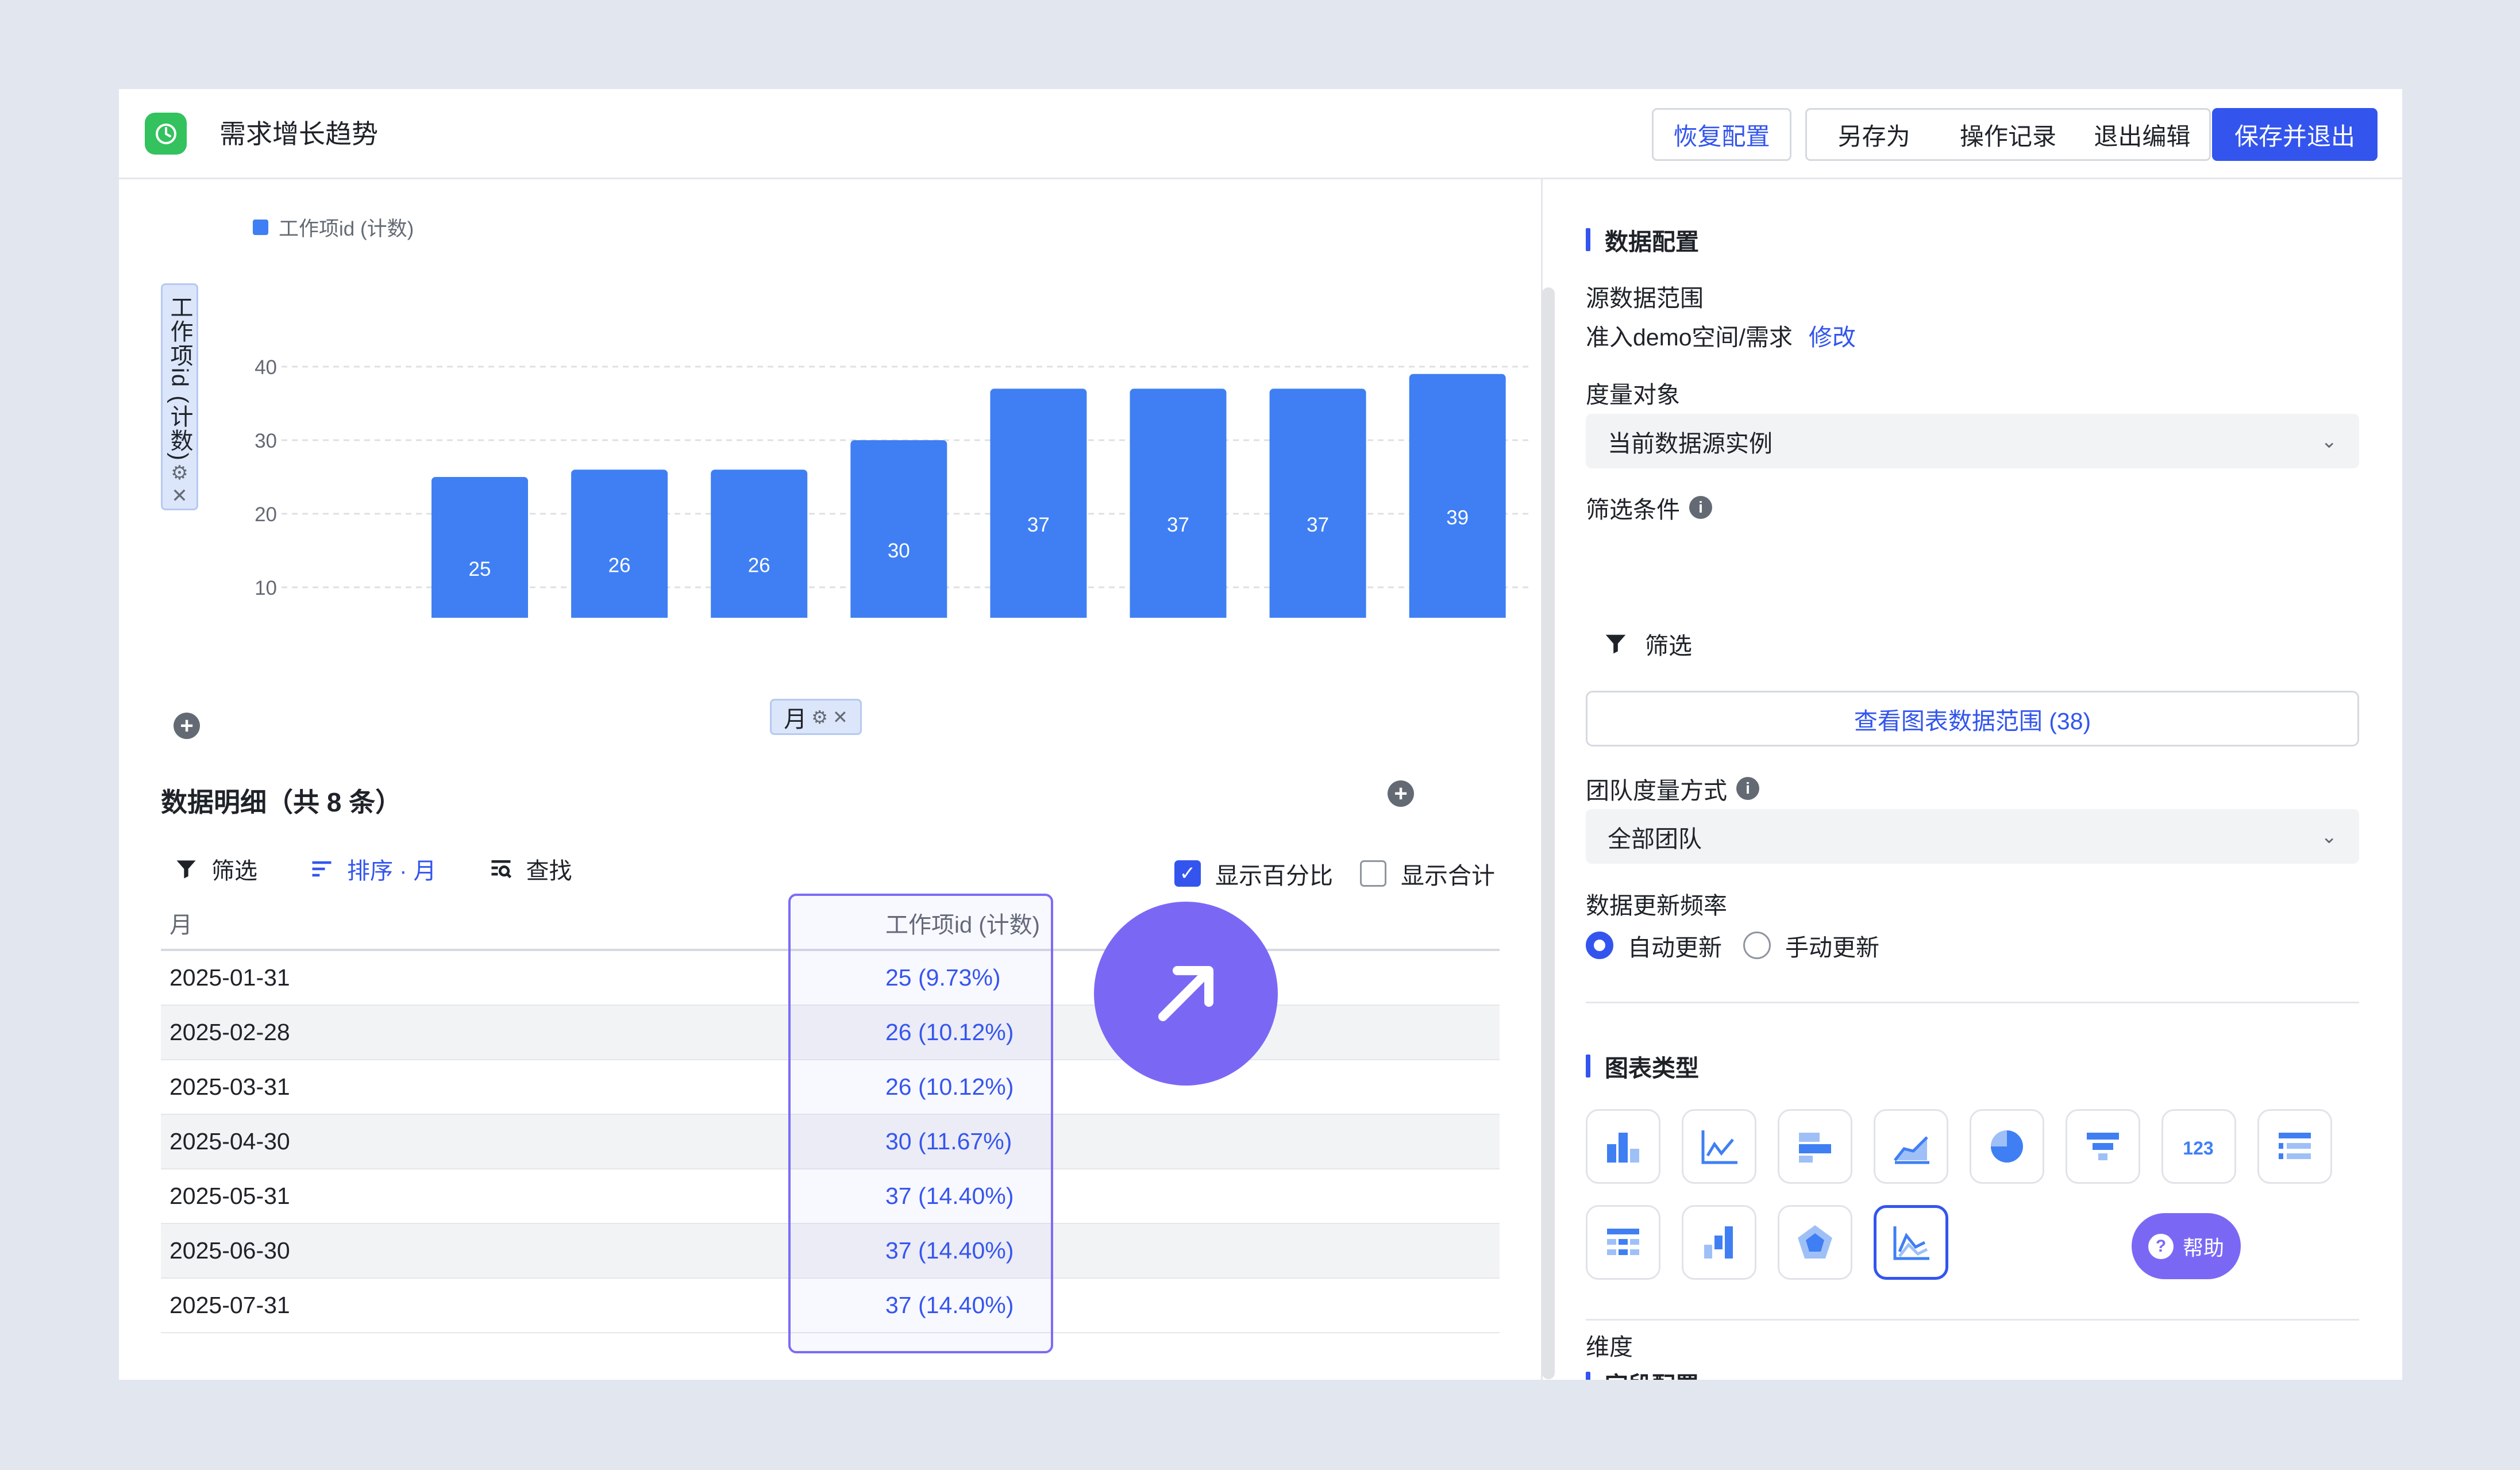  I want to click on horizontal-bar-chart-type, so click(1815, 1146).